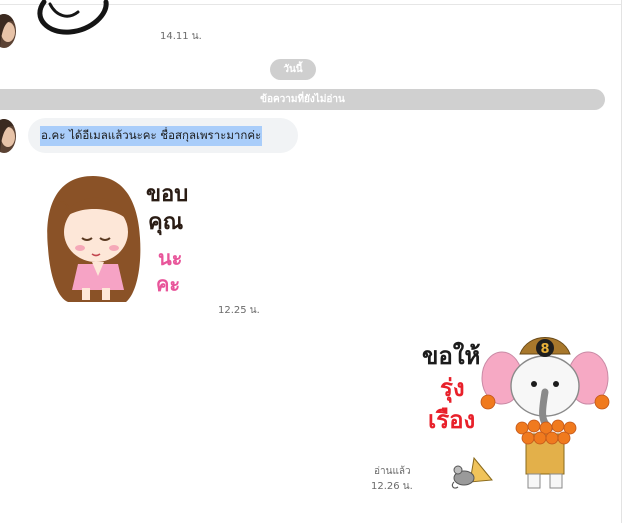 This screenshot has width=622, height=523. Describe the element at coordinates (75, 20) in the screenshot. I see `previous-sticker` at that location.